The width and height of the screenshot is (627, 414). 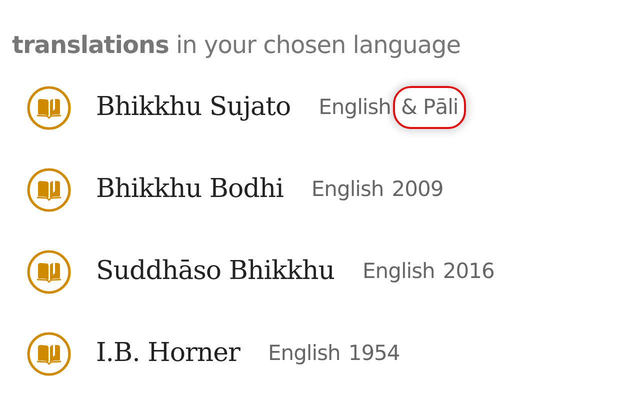 What do you see at coordinates (374, 353) in the screenshot?
I see `edition-year: 1954` at bounding box center [374, 353].